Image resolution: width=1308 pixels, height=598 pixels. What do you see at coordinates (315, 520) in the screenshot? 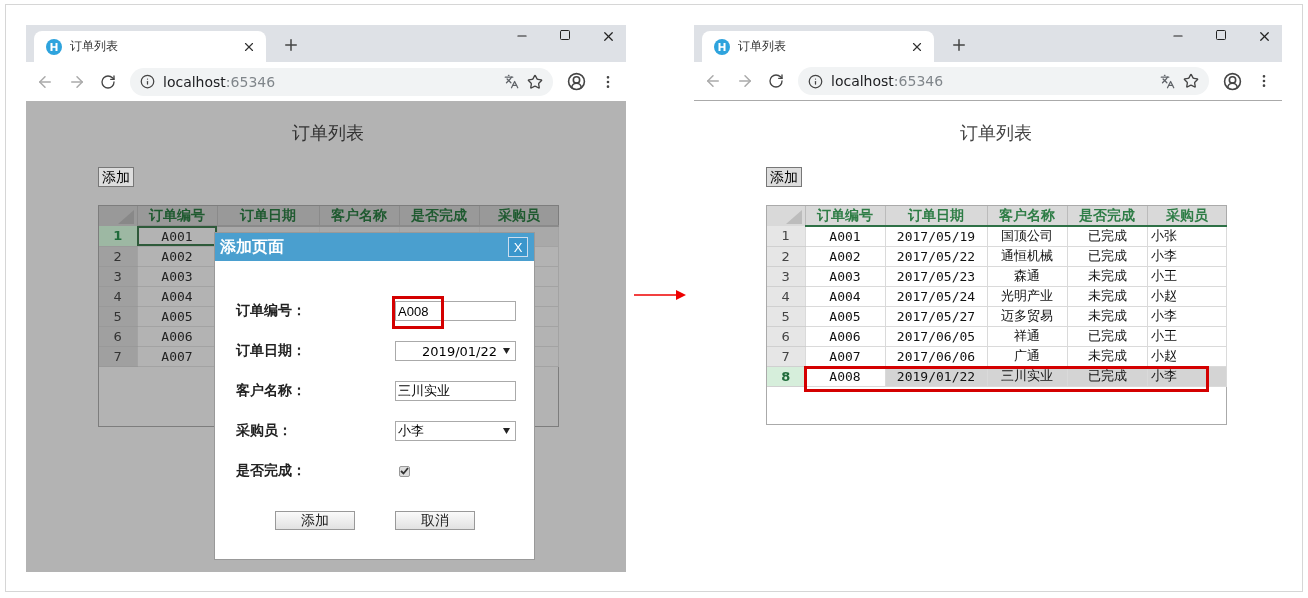
I see `dialog-button: 添加` at bounding box center [315, 520].